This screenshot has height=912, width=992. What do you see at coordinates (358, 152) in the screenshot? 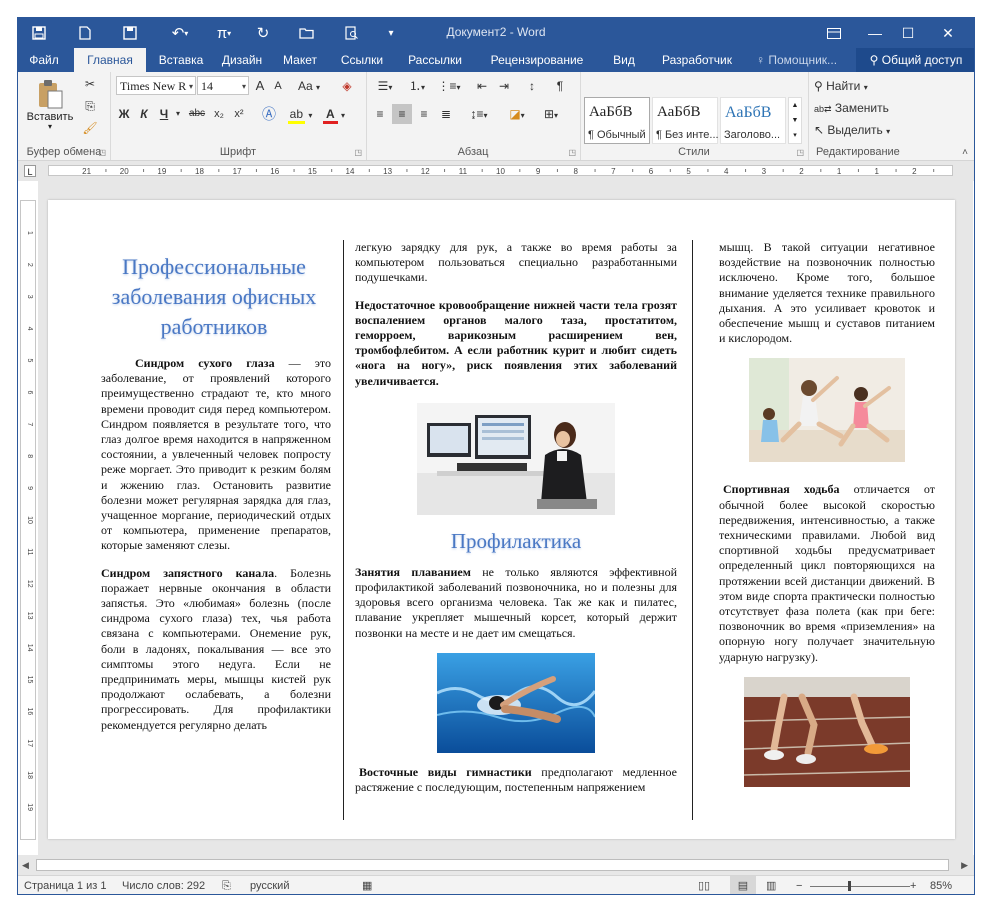
I see `font-launcher-icon: ◳` at bounding box center [358, 152].